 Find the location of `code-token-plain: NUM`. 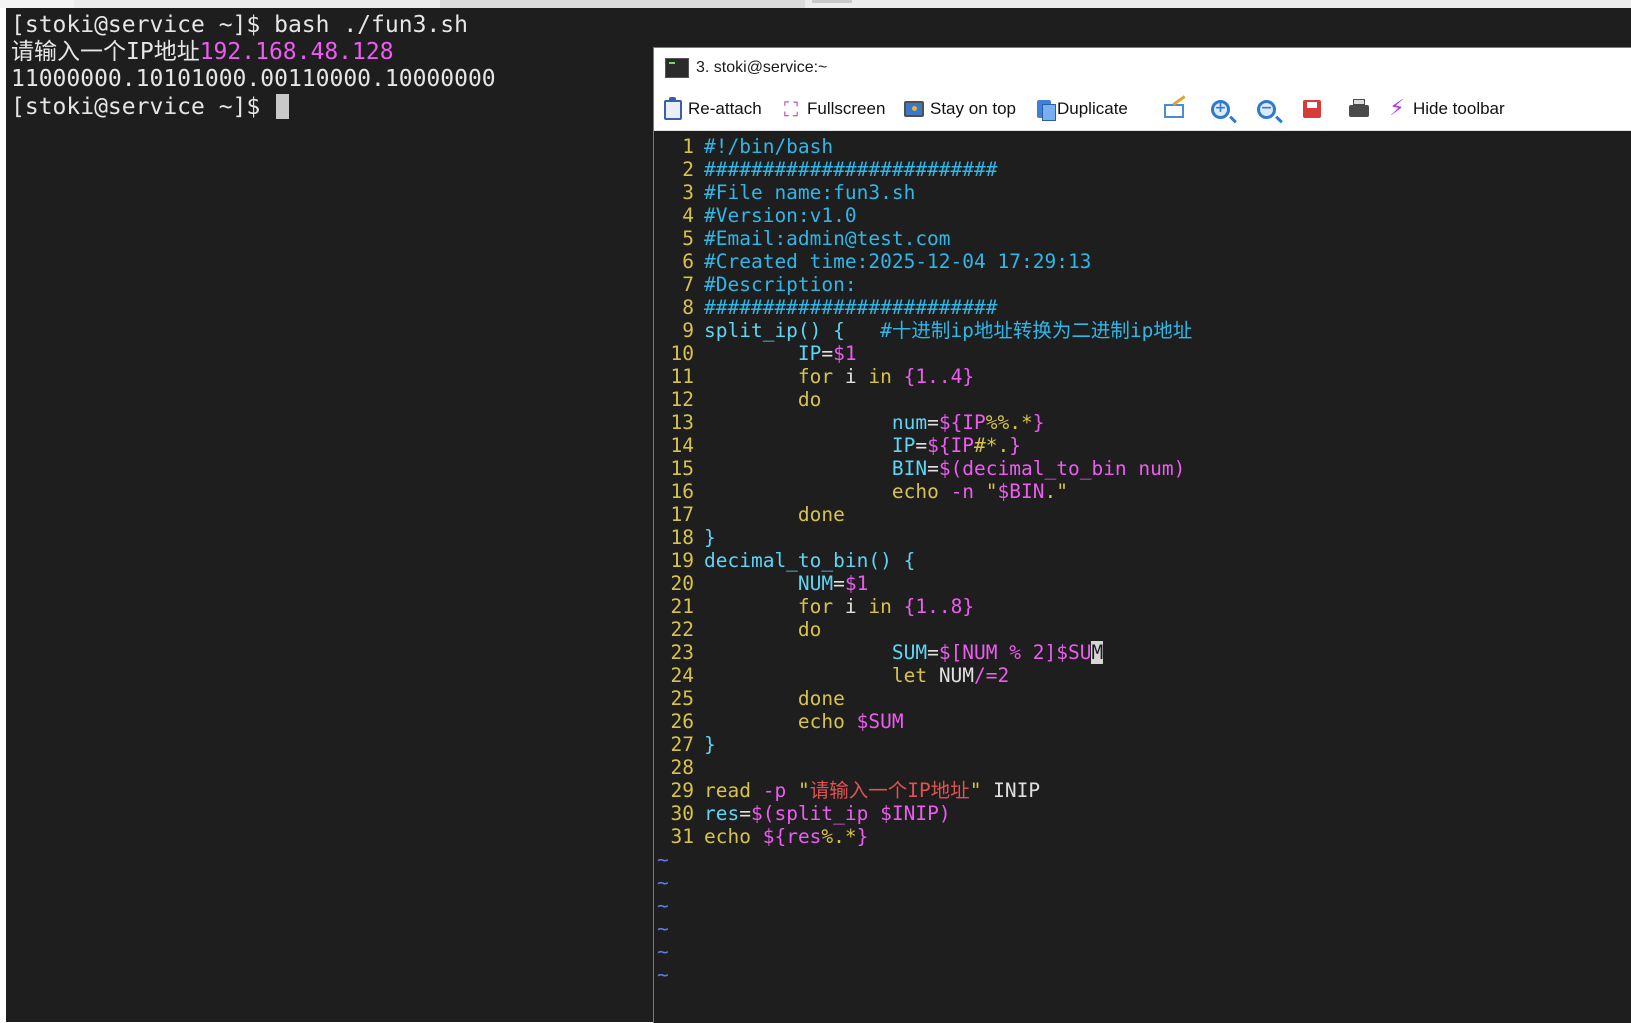

code-token-plain: NUM is located at coordinates (951, 675).